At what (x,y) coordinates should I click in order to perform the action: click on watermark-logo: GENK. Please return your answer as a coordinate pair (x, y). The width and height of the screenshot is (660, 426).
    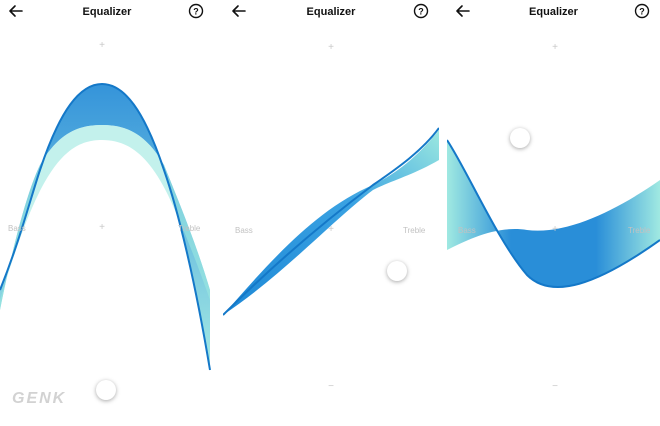
    Looking at the image, I should click on (39, 398).